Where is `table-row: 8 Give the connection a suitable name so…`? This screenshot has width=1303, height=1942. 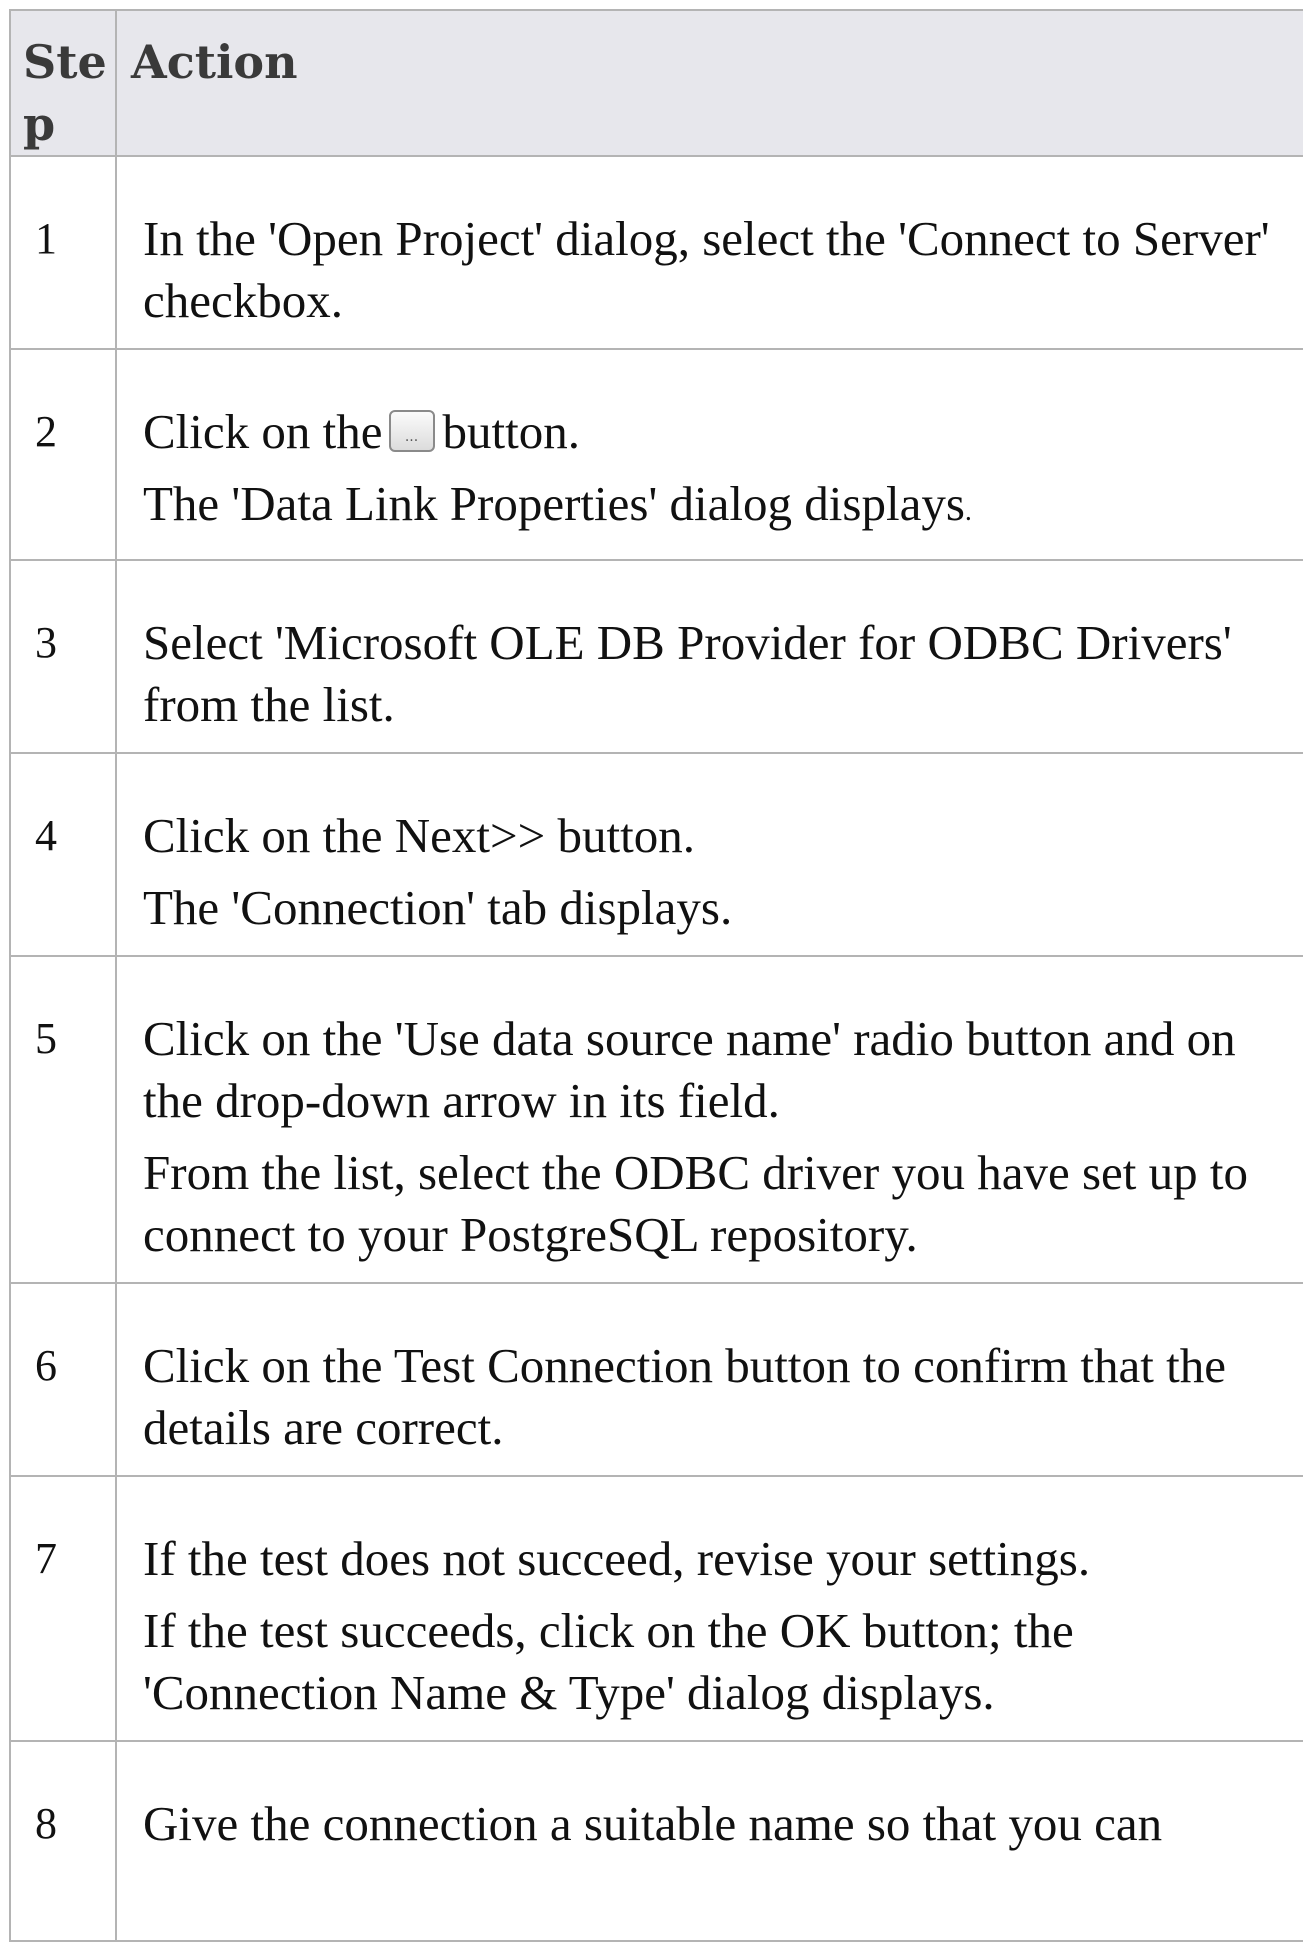
table-row: 8 Give the connection a suitable name so… is located at coordinates (656, 1841).